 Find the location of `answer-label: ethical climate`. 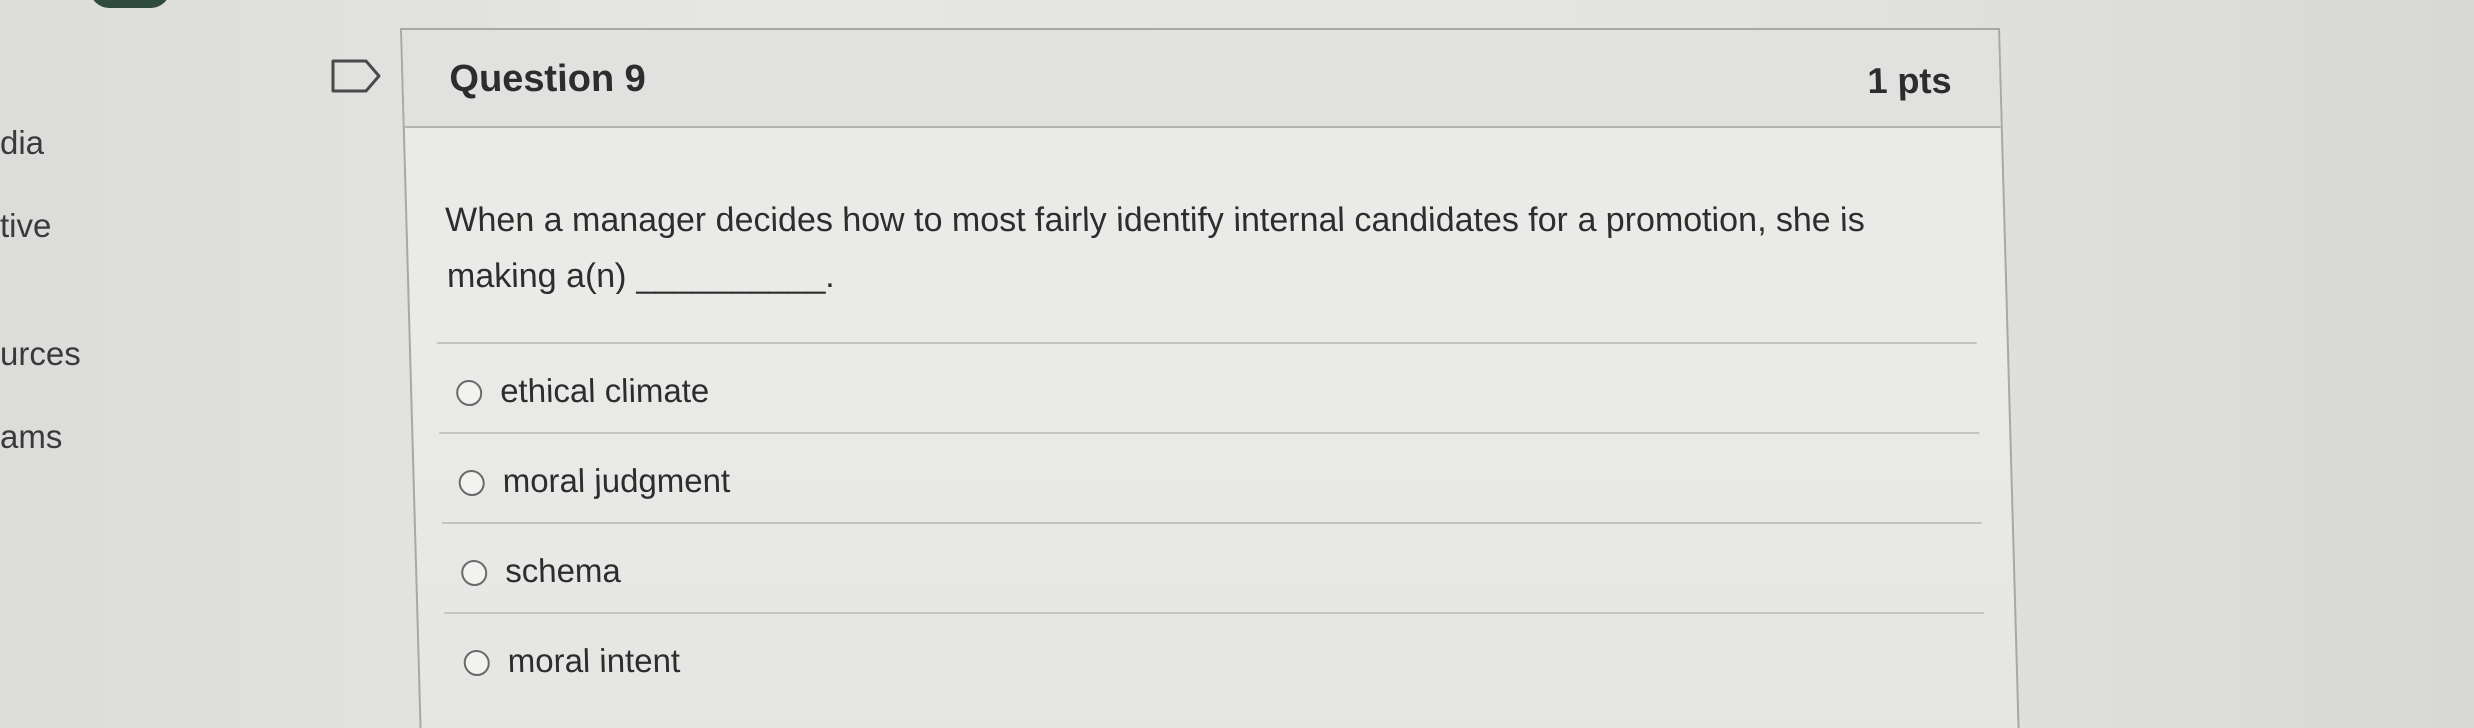

answer-label: ethical climate is located at coordinates (605, 391).